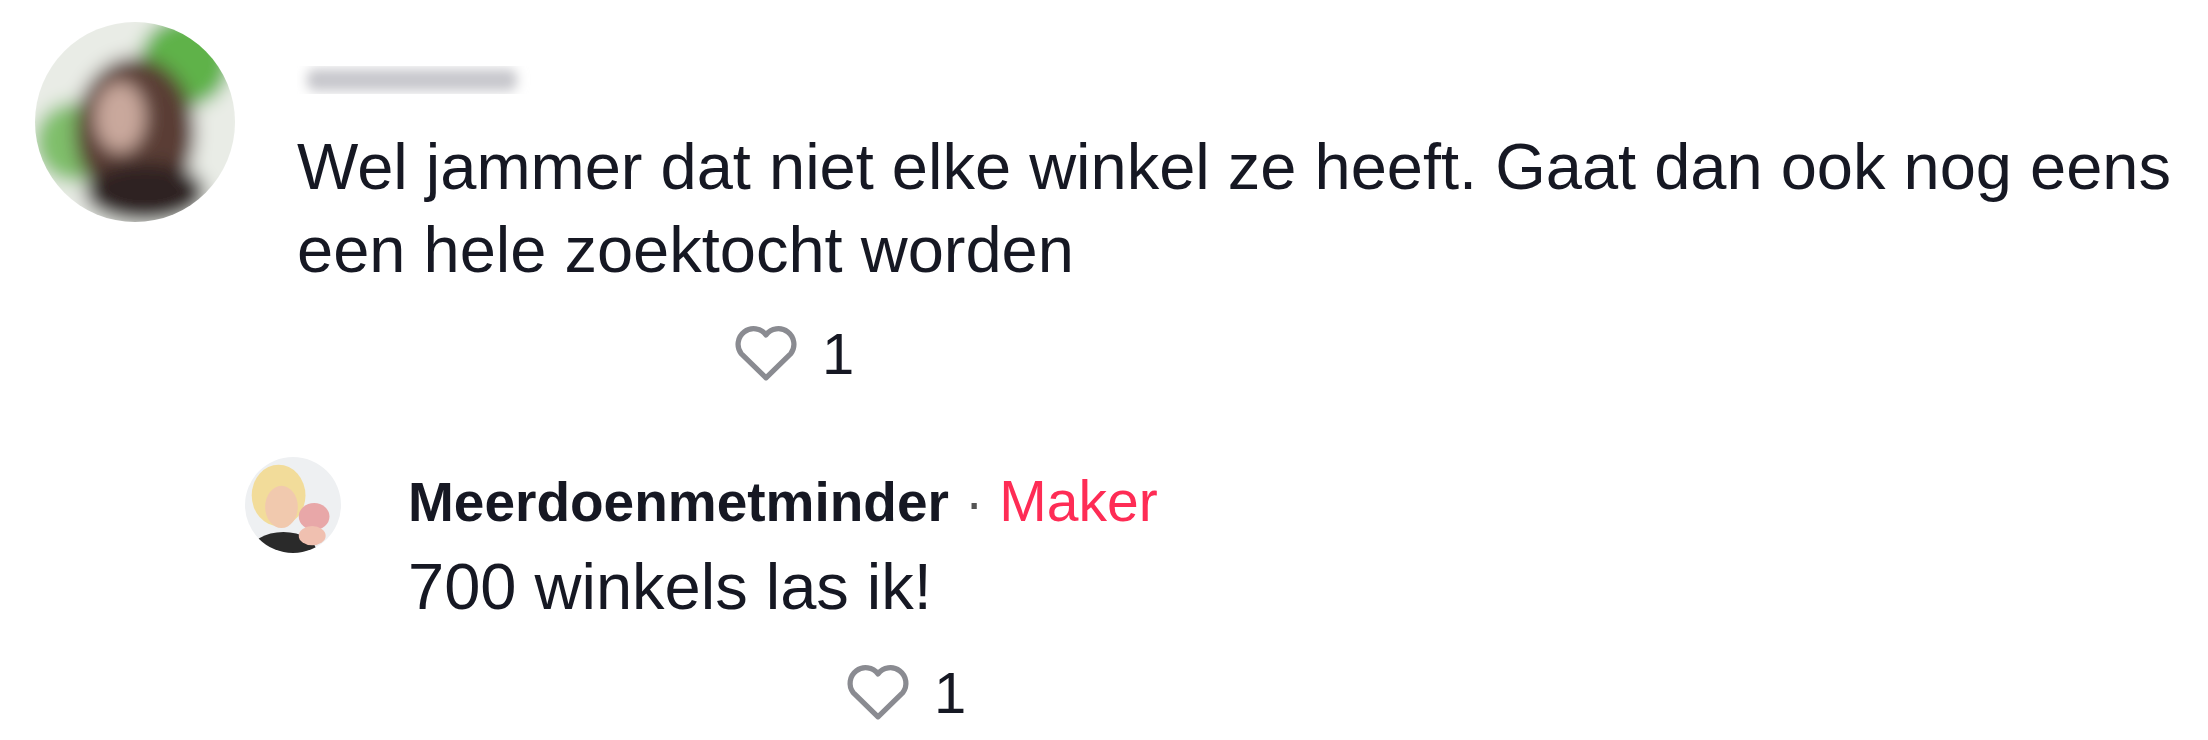  What do you see at coordinates (670, 587) in the screenshot?
I see `reply-text: 700 winkels las ik!` at bounding box center [670, 587].